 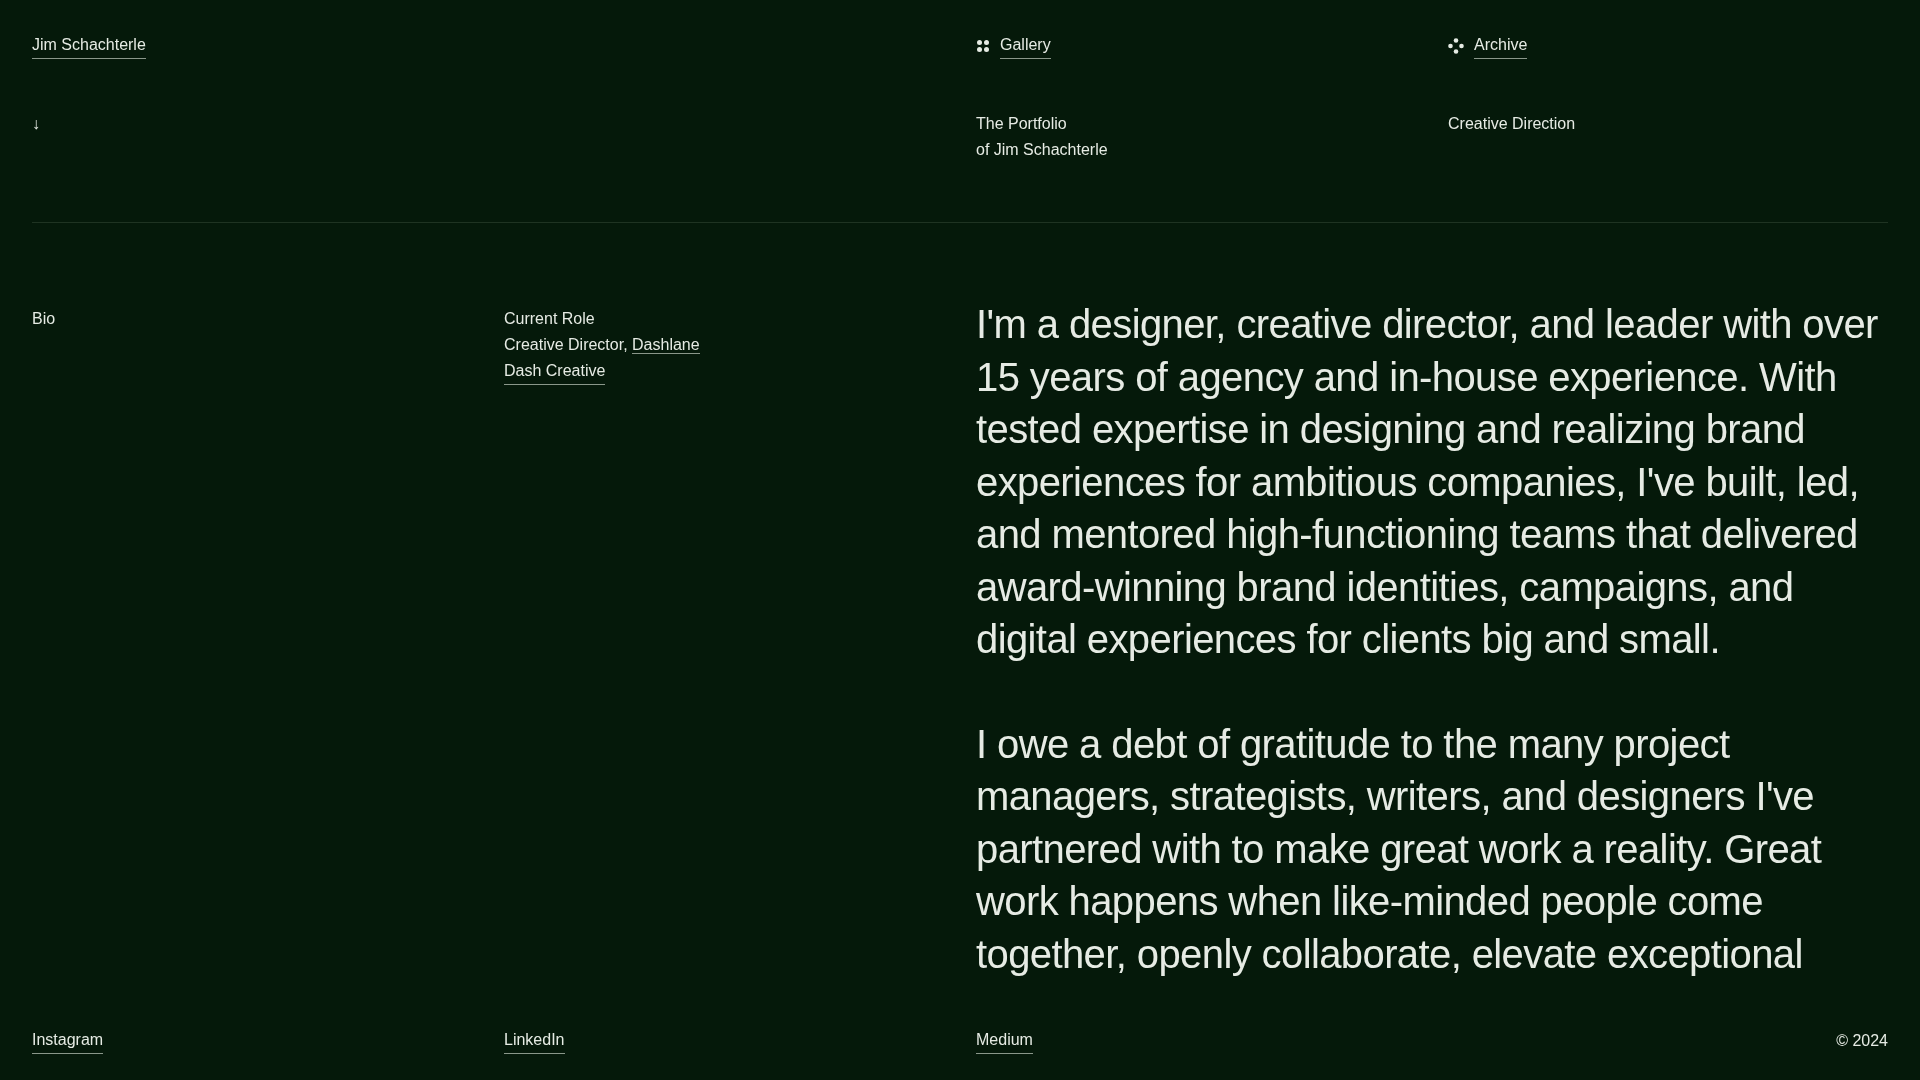 I want to click on grid-dots-icon, so click(x=983, y=45).